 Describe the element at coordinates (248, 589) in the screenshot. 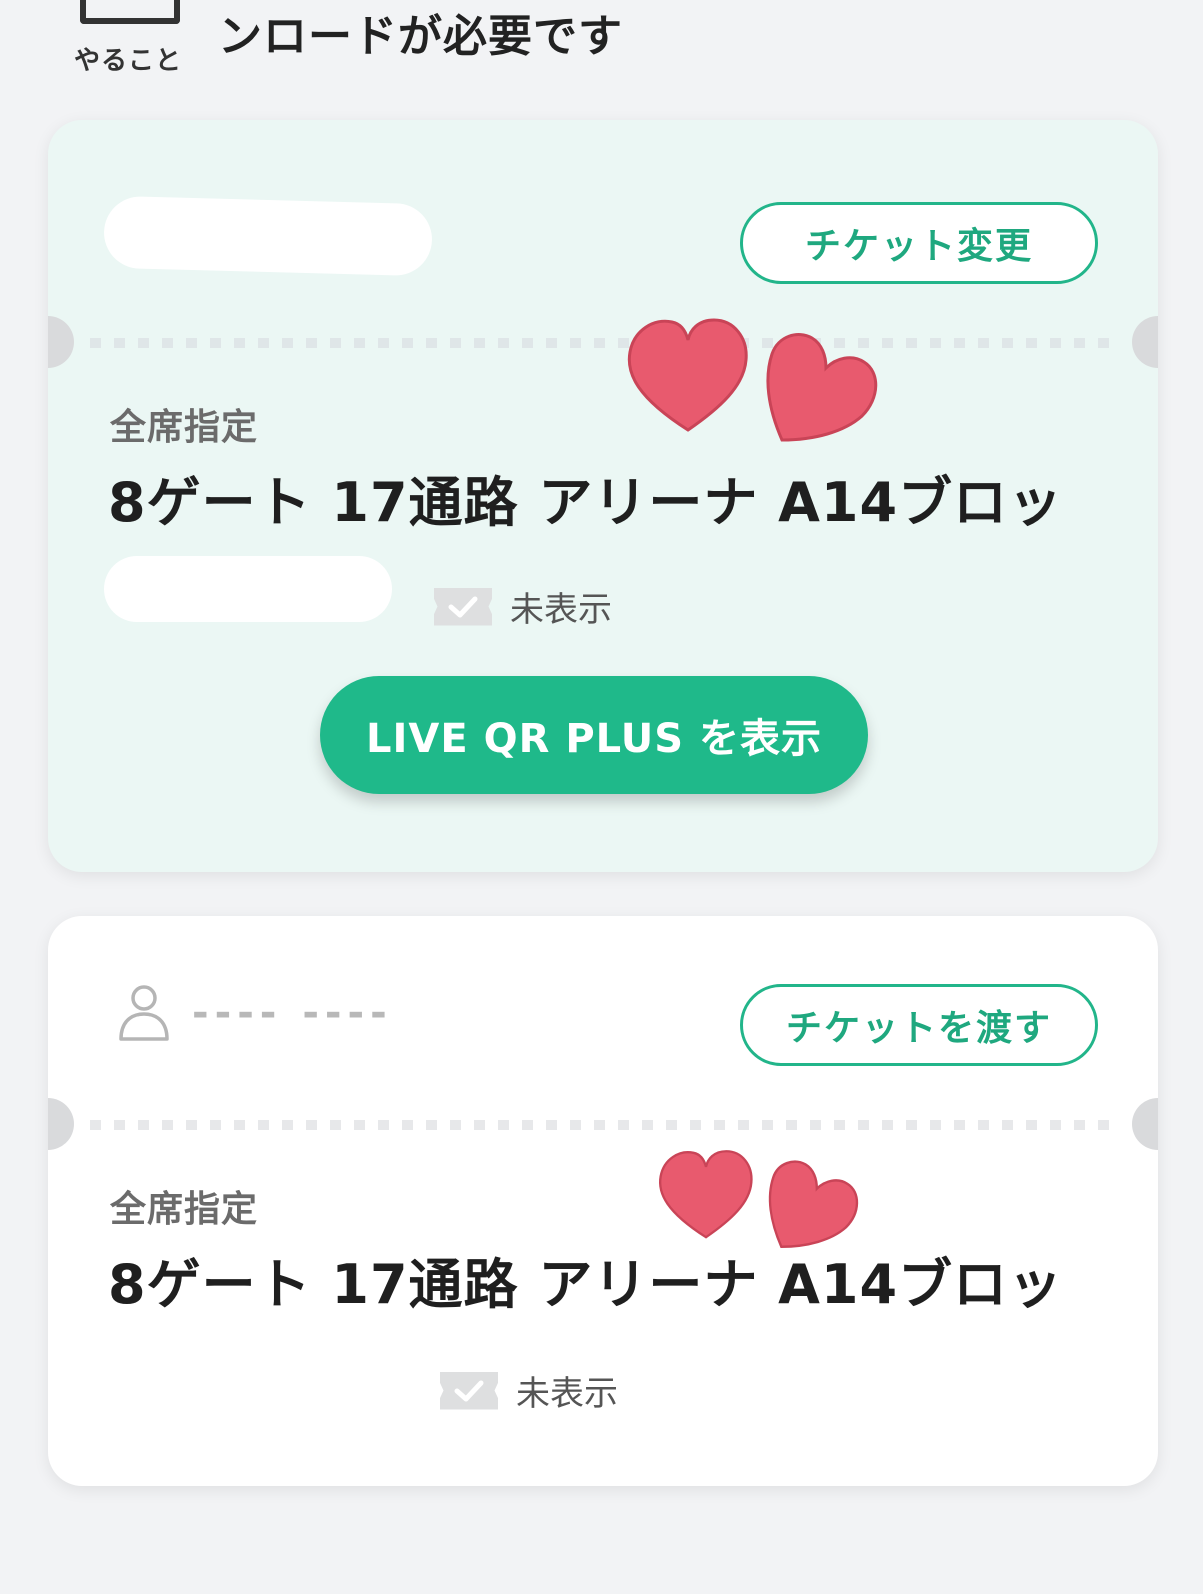

I see `redacted-detail` at that location.